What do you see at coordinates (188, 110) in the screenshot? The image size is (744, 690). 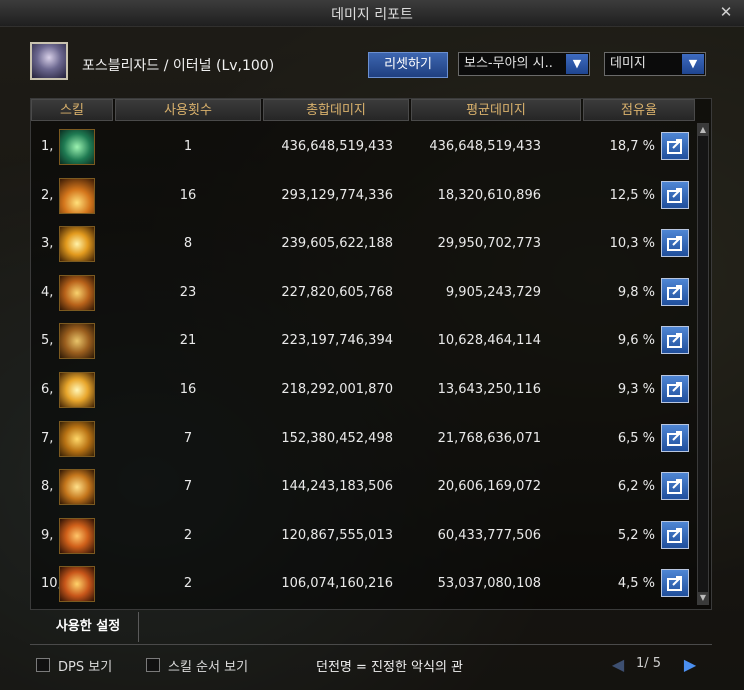 I see `header-use-count: 사용횟수` at bounding box center [188, 110].